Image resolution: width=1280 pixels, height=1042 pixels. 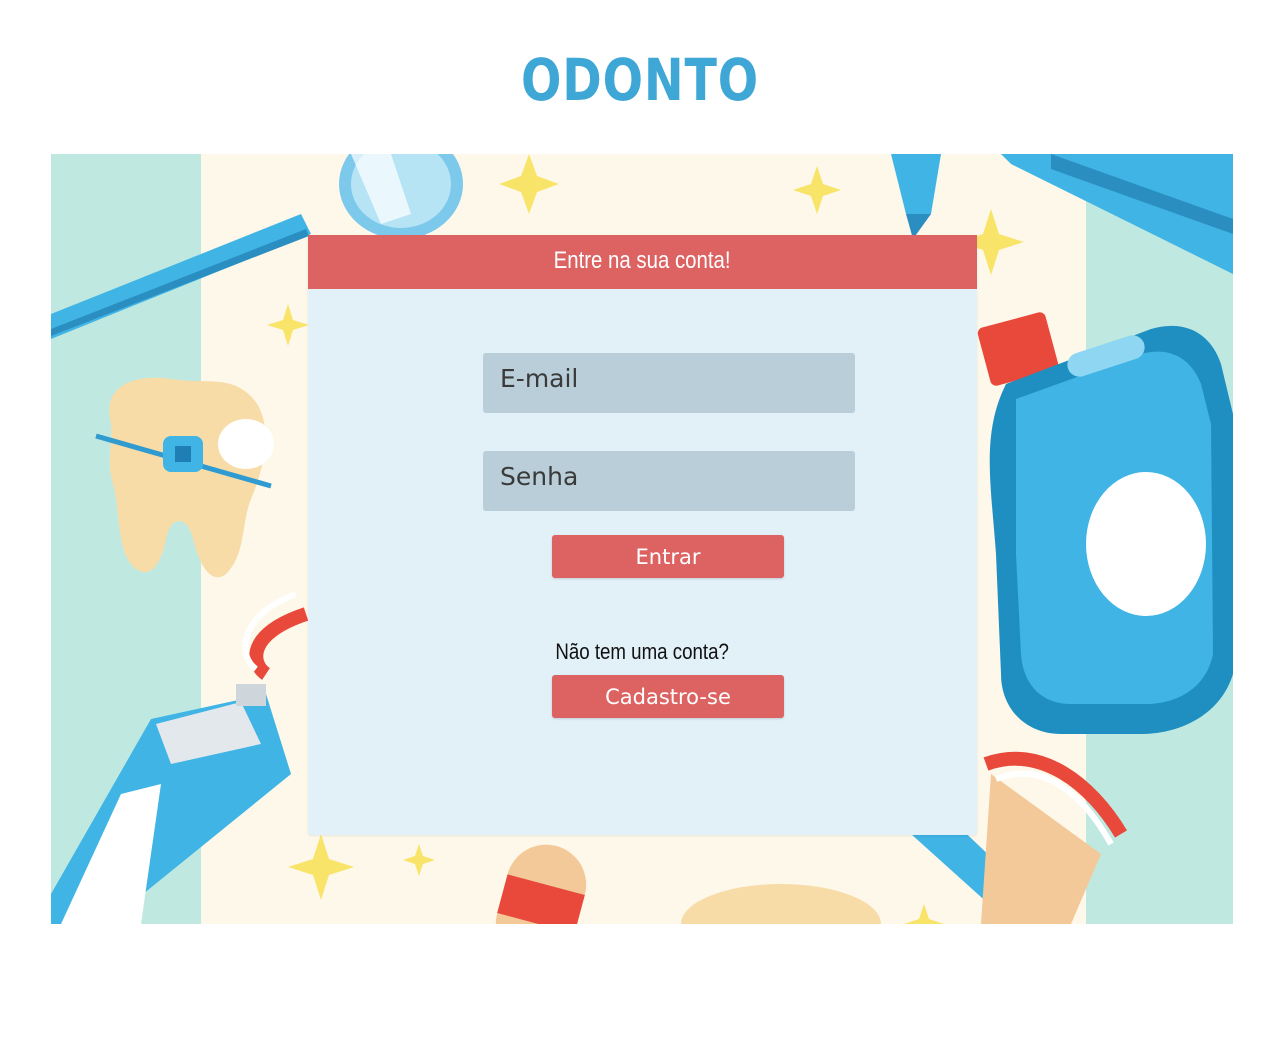 What do you see at coordinates (669, 383) in the screenshot?
I see `email-input` at bounding box center [669, 383].